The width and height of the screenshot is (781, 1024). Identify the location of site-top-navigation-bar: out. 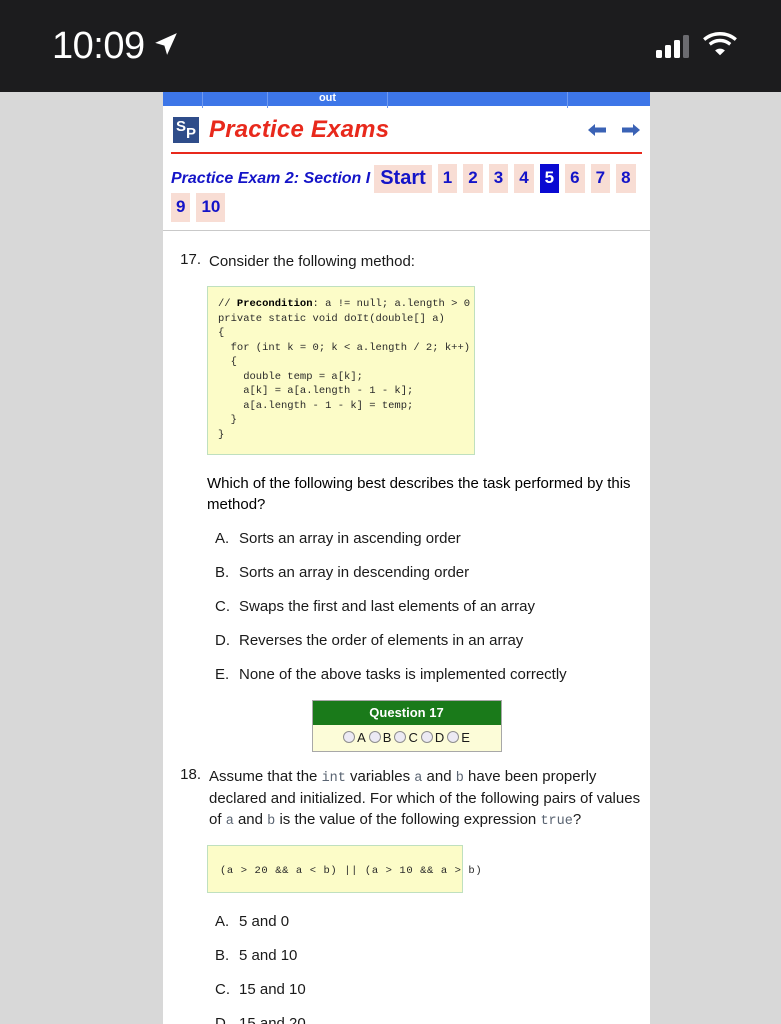
(406, 100).